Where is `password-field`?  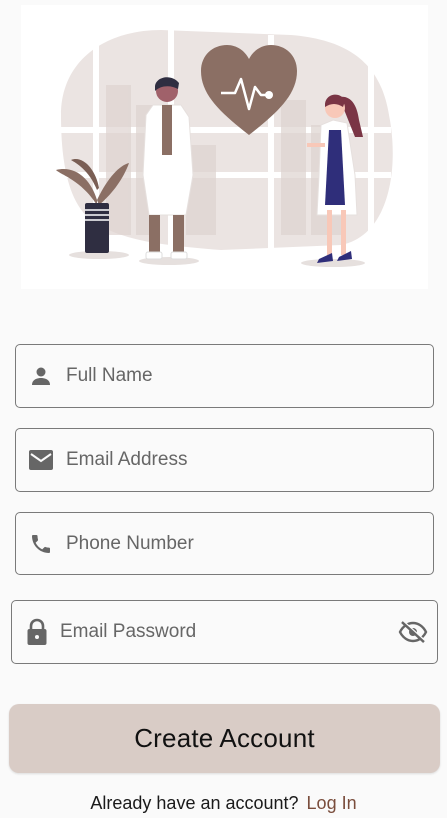 password-field is located at coordinates (224, 632).